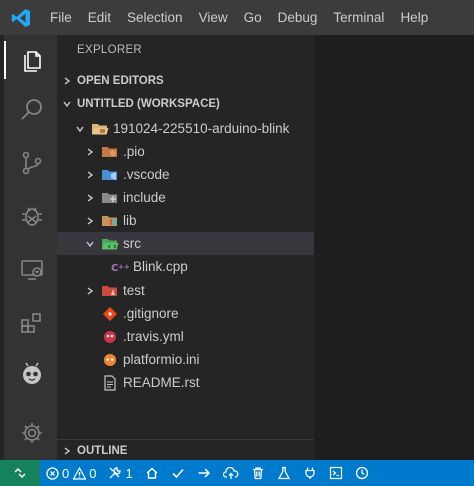 The width and height of the screenshot is (474, 486). Describe the element at coordinates (120, 81) in the screenshot. I see `open-editors-label: OPEN EDITORS` at that location.